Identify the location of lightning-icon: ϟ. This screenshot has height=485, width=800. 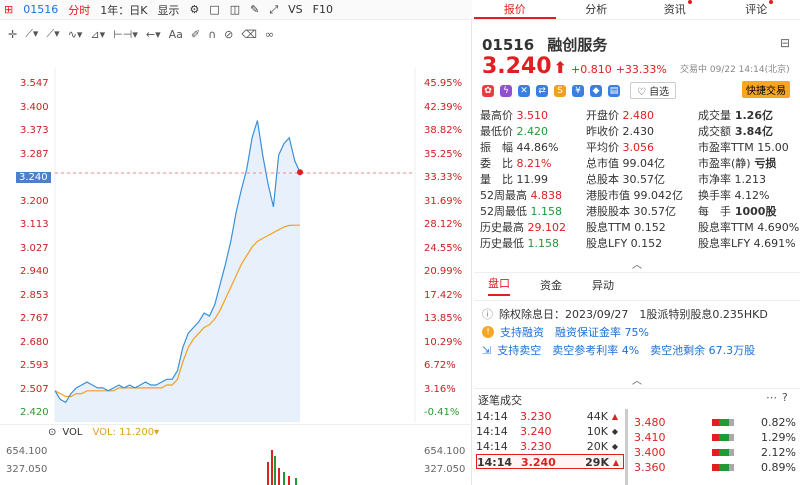
(506, 90).